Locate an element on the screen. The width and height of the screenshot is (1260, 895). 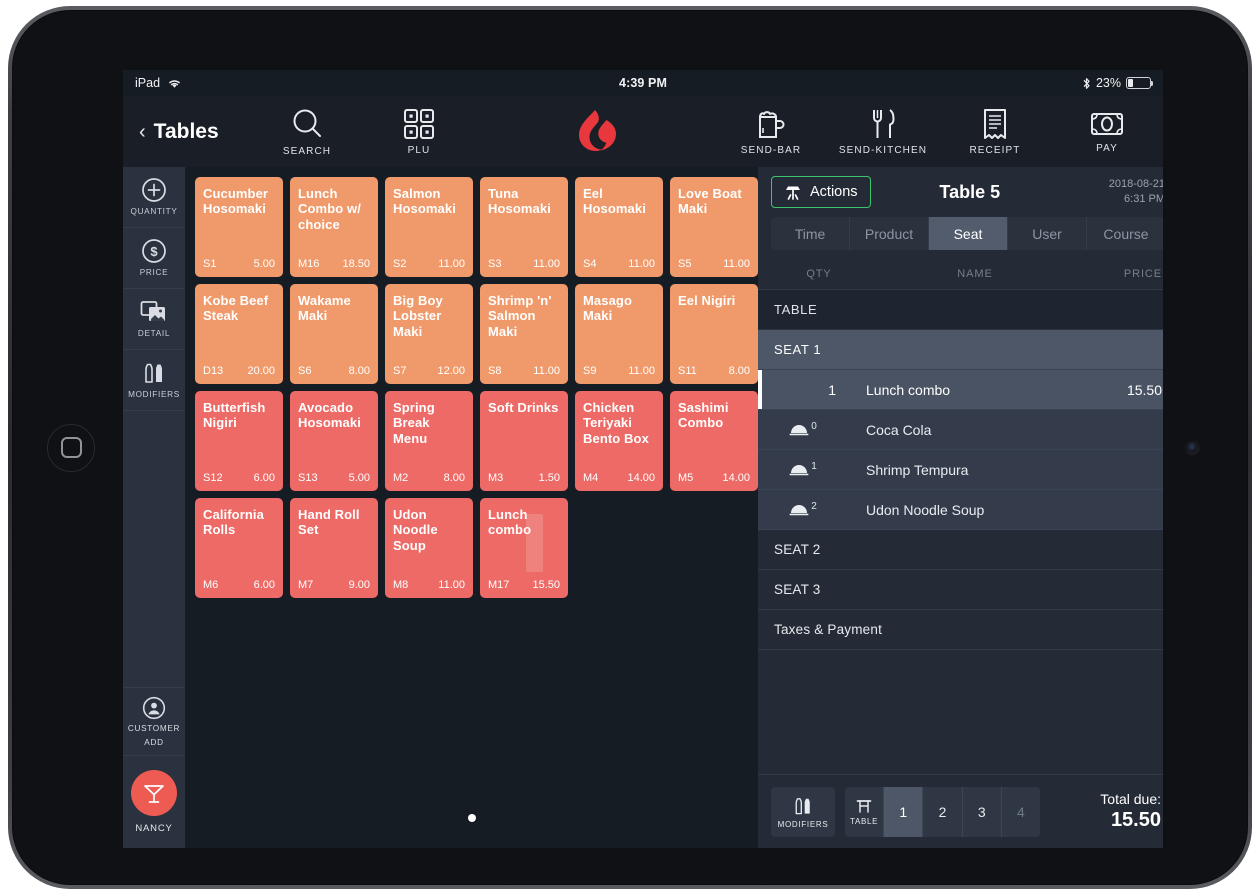
order-modifier-course: 0 is located at coordinates (803, 428).